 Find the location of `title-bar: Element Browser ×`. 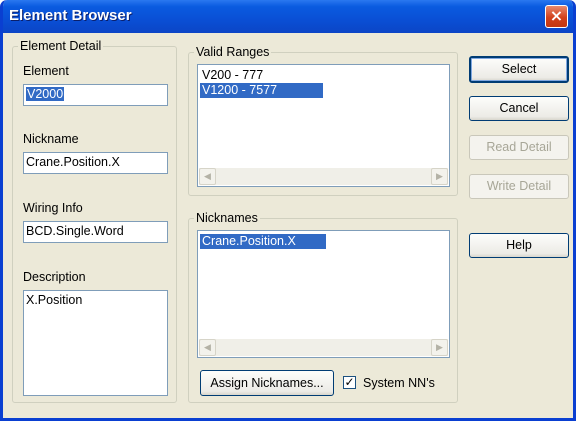

title-bar: Element Browser × is located at coordinates (288, 16).